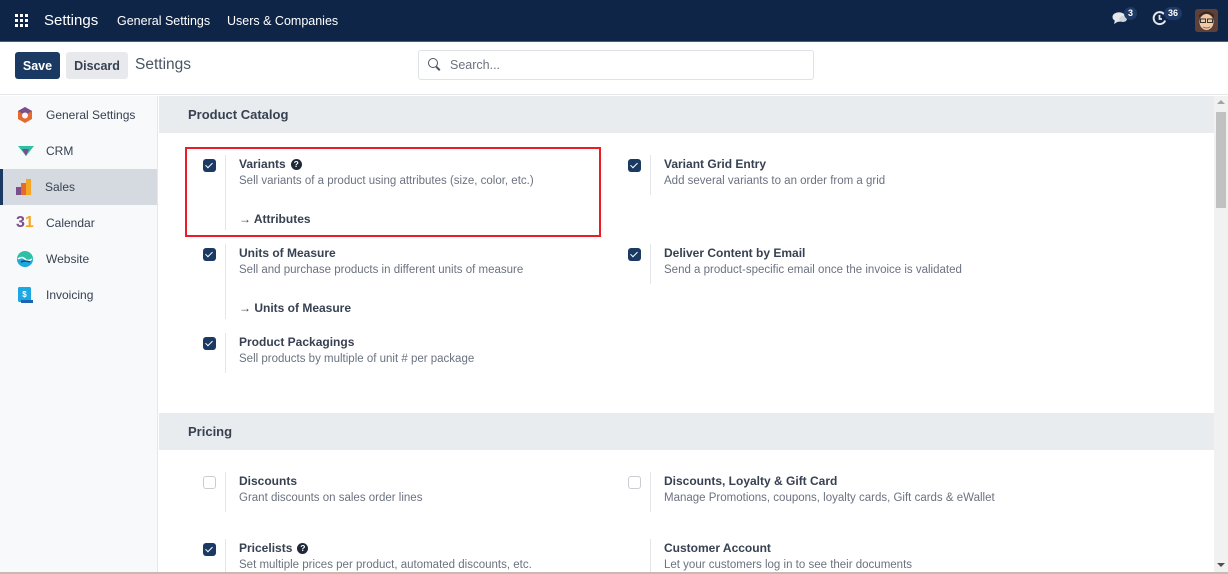  I want to click on search-bar, so click(616, 65).